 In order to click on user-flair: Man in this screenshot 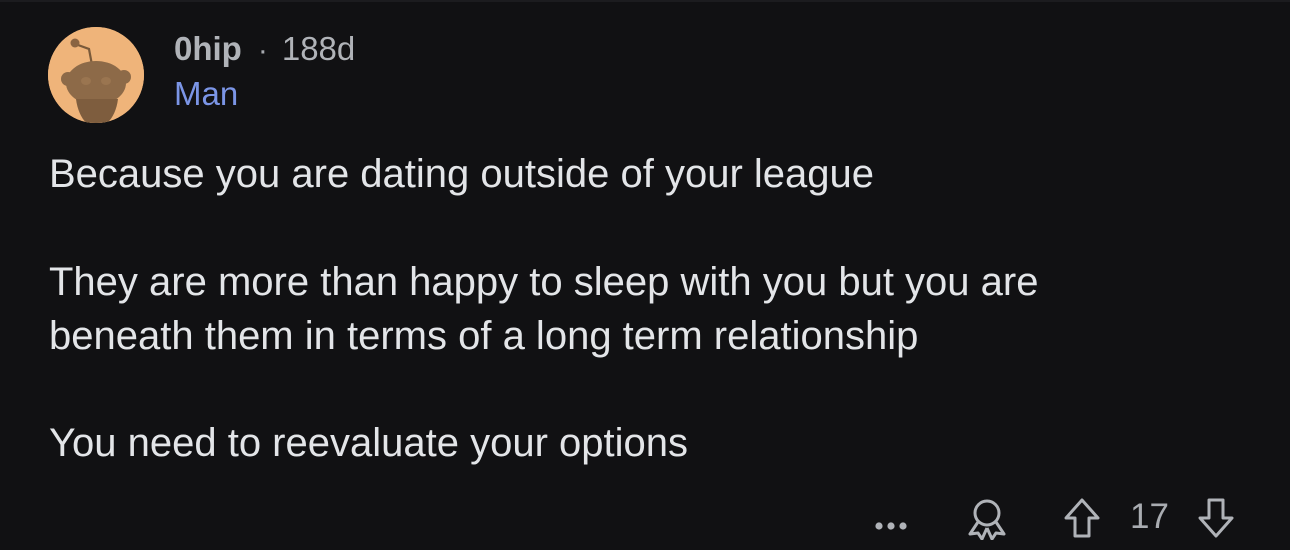, I will do `click(206, 93)`.